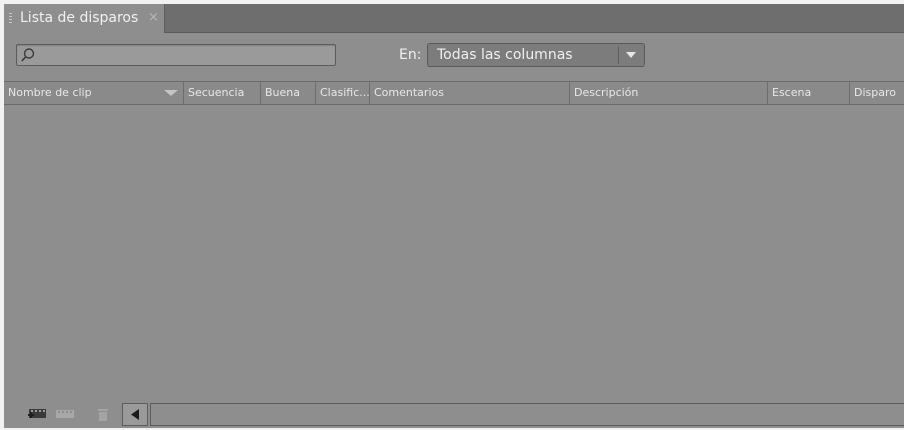 The height and width of the screenshot is (430, 904). Describe the element at coordinates (409, 92) in the screenshot. I see `column-label: Comentarios` at that location.